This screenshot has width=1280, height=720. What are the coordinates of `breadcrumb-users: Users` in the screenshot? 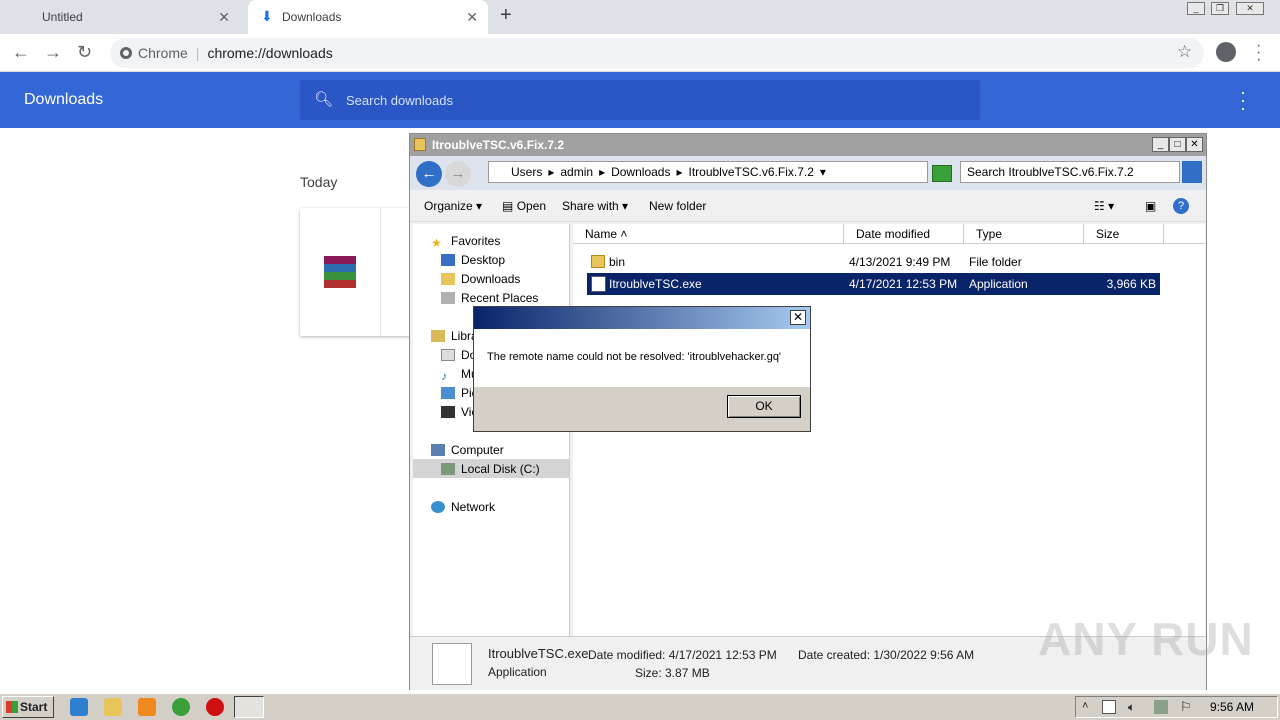 It's located at (526, 172).